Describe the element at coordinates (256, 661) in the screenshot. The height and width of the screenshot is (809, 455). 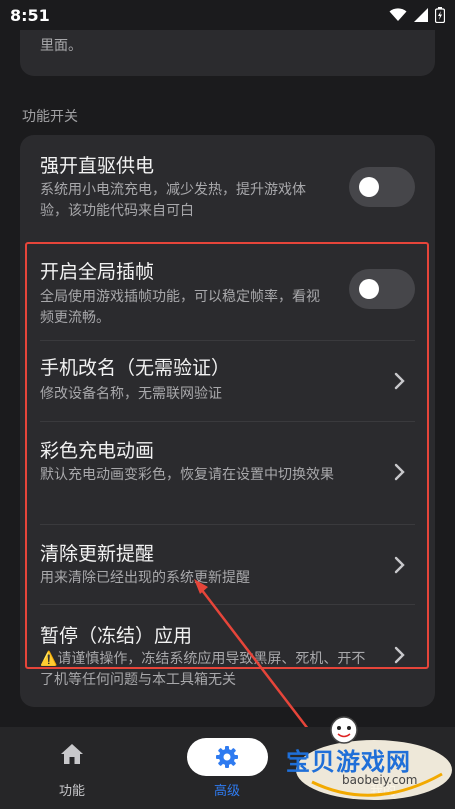
I see `annotation-arrow` at that location.